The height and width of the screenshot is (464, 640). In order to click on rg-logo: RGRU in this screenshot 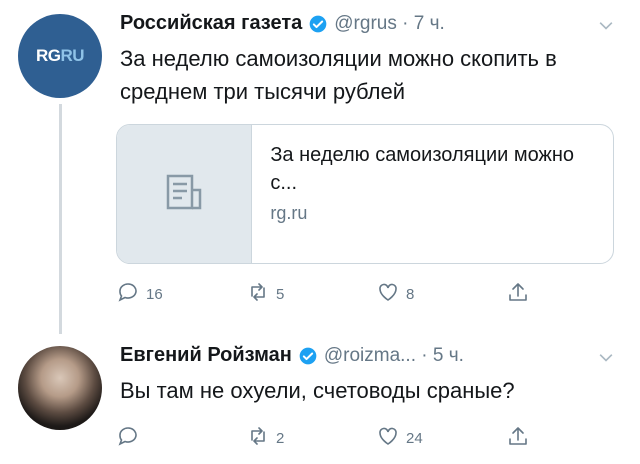, I will do `click(60, 55)`.